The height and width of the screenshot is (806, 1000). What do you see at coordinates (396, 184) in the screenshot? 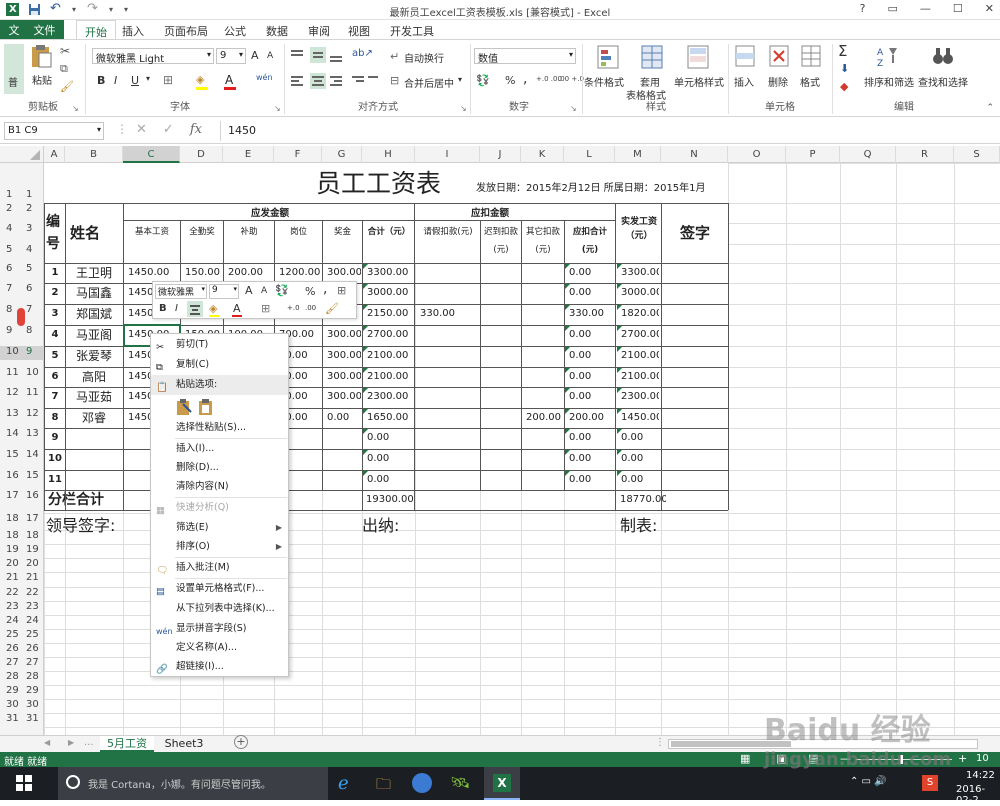
I see `sheet-title: 员工工资表` at bounding box center [396, 184].